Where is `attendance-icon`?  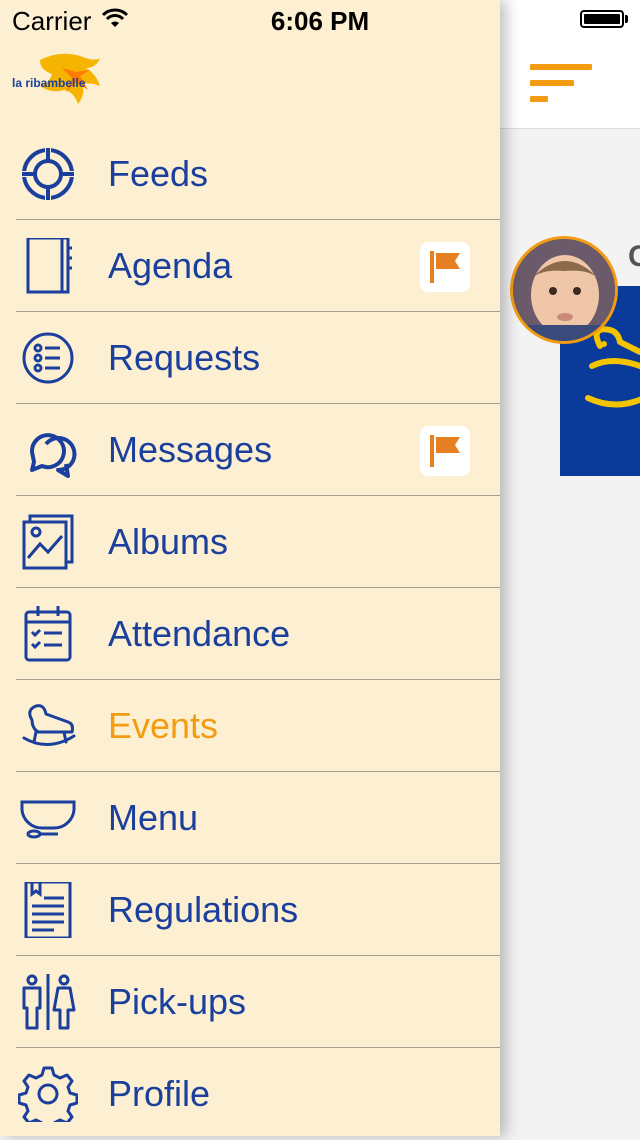
attendance-icon is located at coordinates (48, 634).